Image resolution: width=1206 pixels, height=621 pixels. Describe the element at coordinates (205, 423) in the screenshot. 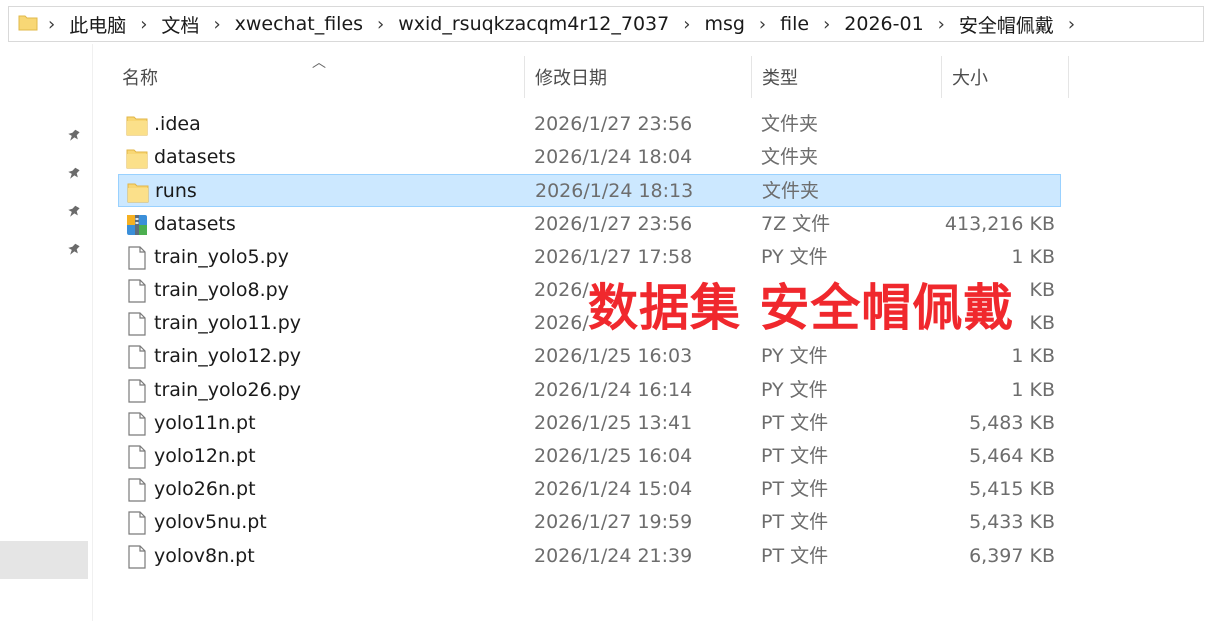

I see `file-name: yolo11n.pt` at that location.